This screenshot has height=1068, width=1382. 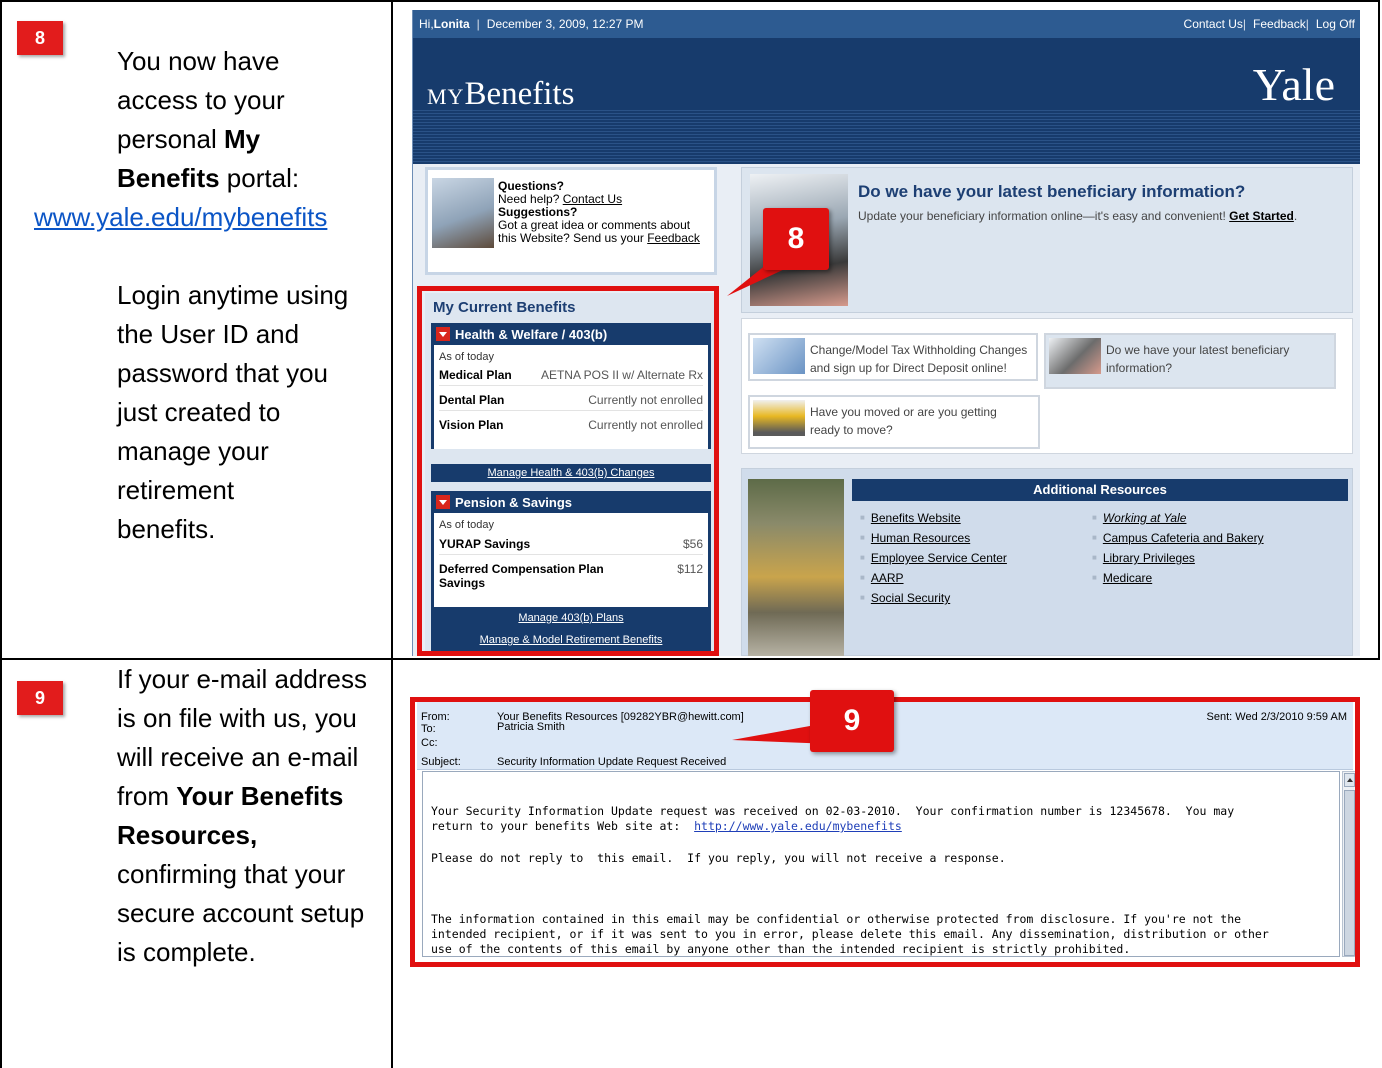 I want to click on tile-line: ready to move?, so click(x=851, y=430).